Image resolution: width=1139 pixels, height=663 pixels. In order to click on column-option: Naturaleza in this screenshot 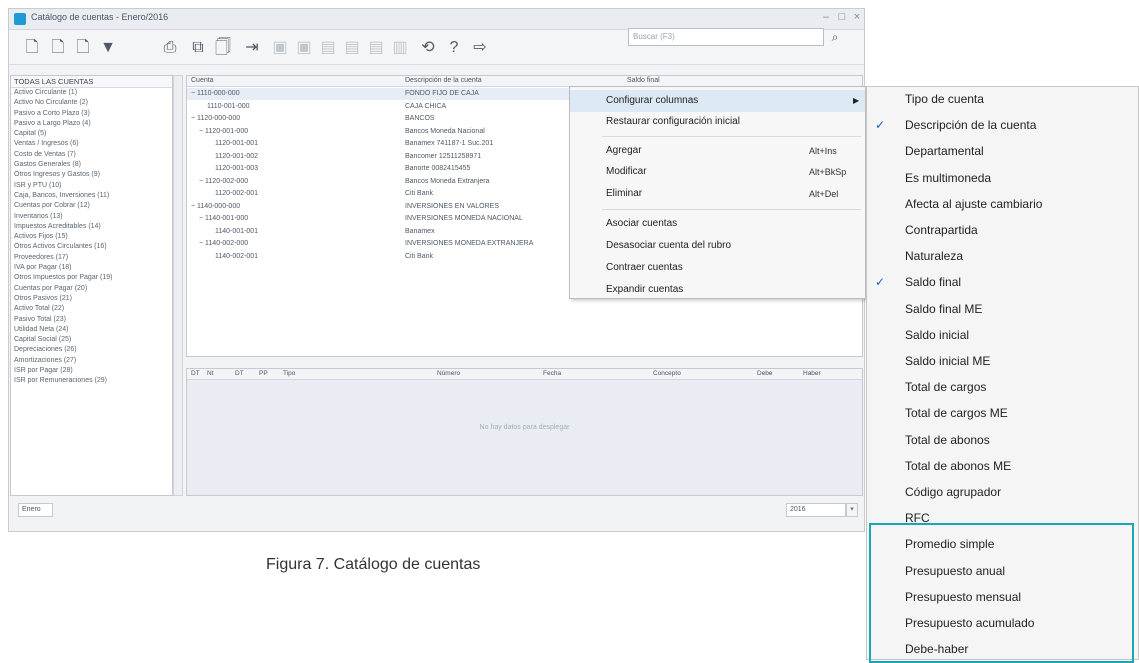, I will do `click(1002, 256)`.